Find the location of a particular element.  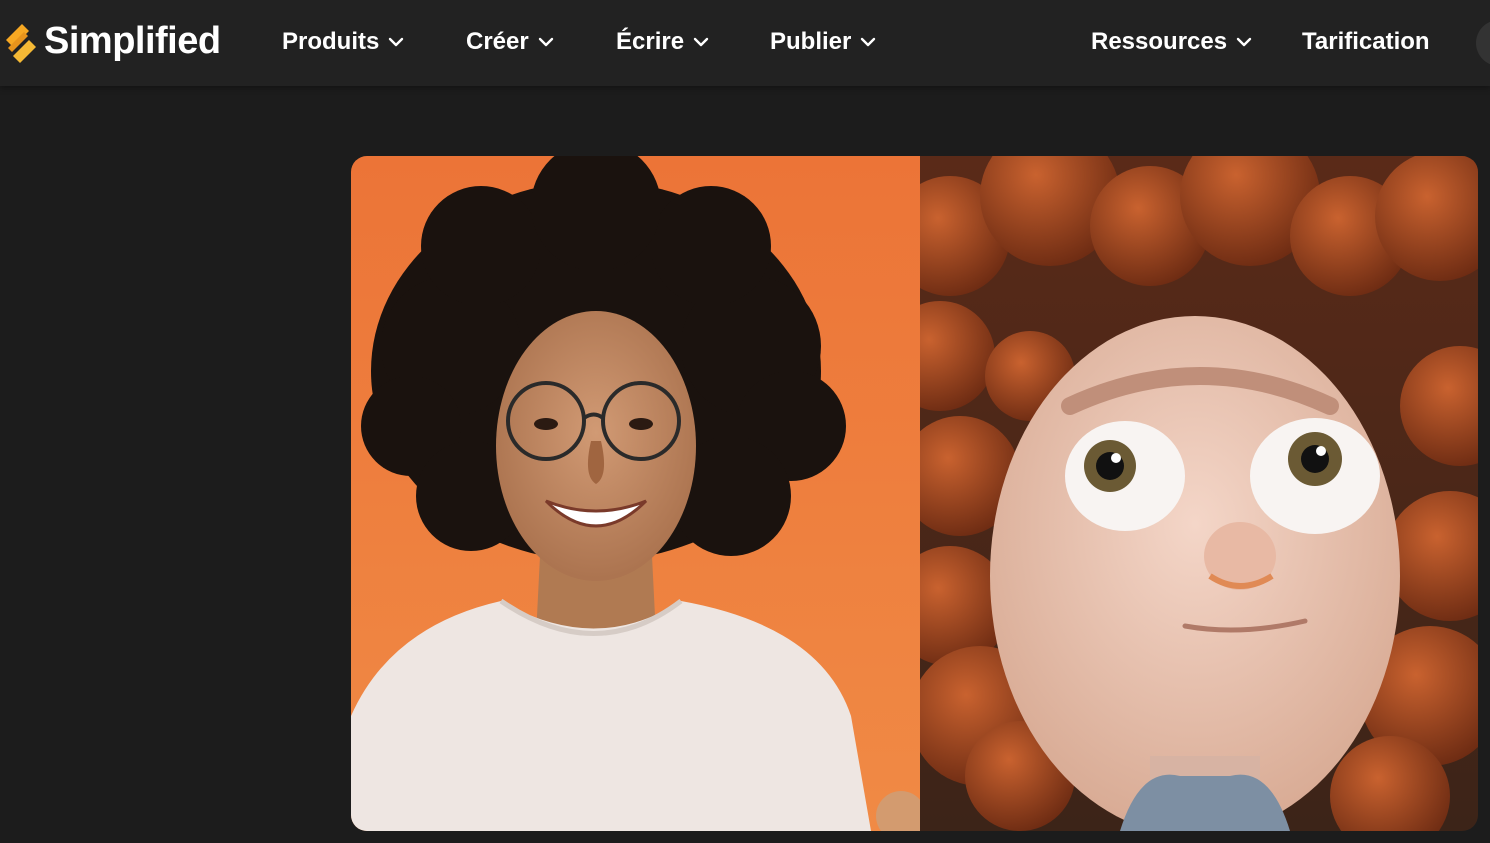

nav-item-creer: Créer is located at coordinates (510, 42).